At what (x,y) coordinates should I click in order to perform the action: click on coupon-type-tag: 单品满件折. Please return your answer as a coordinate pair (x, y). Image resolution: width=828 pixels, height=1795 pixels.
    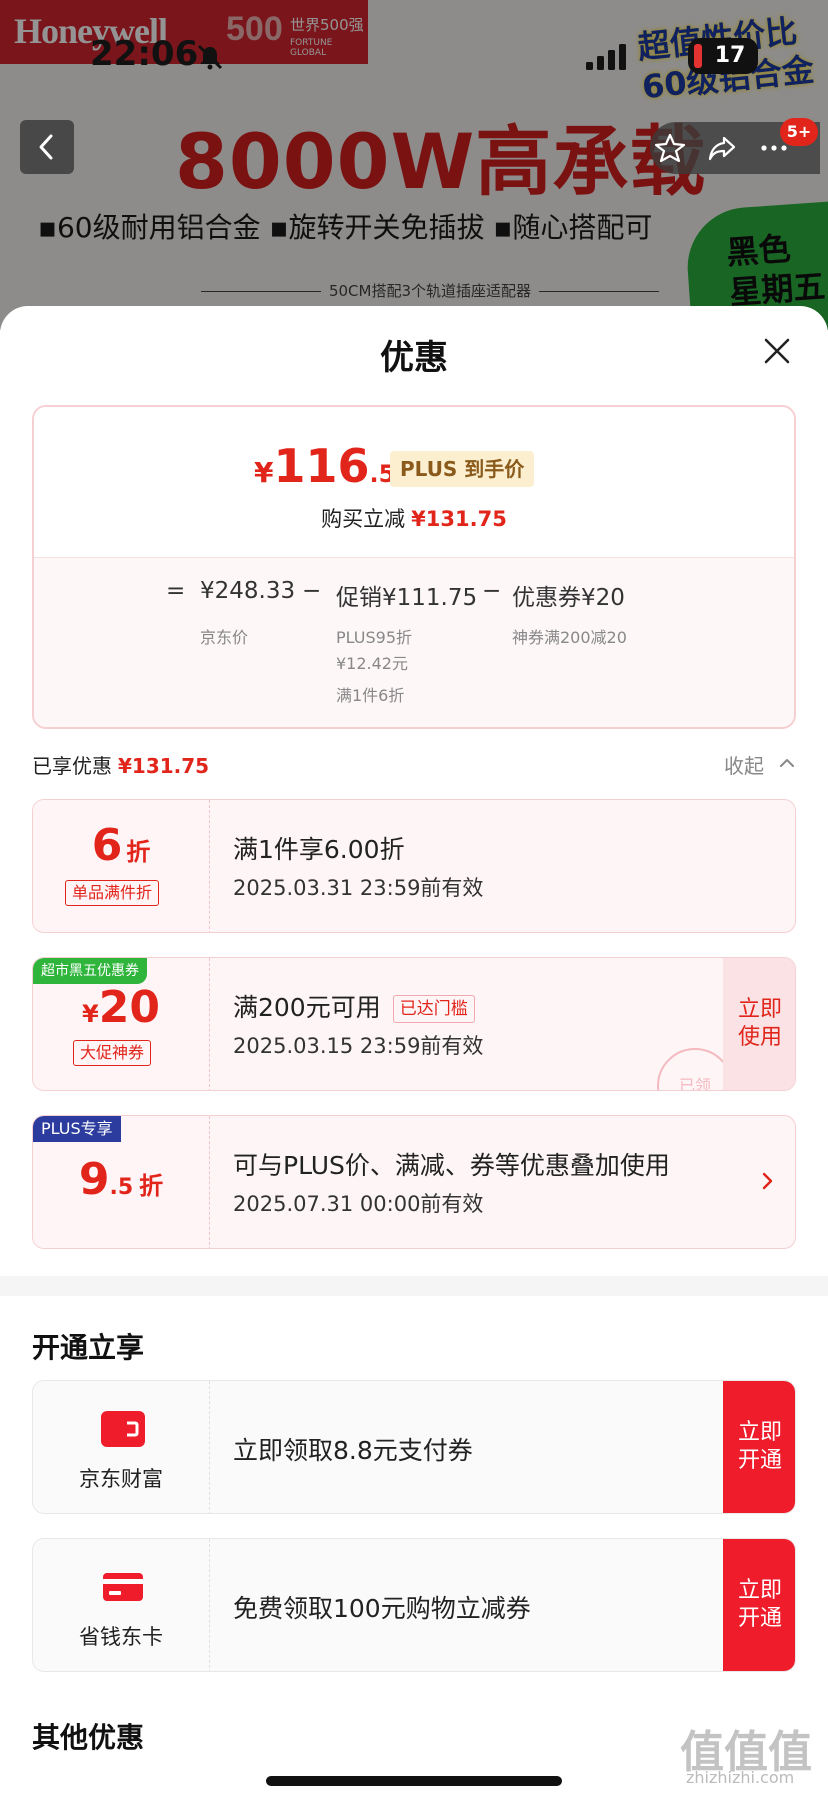
    Looking at the image, I should click on (112, 893).